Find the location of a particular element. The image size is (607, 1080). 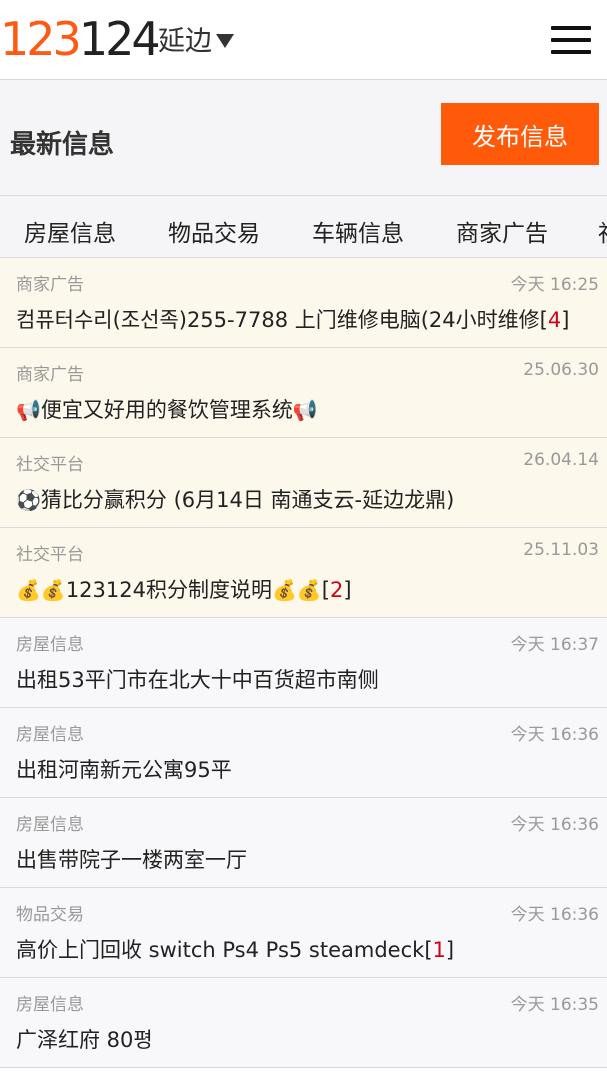

post-time: 今天 16:25 is located at coordinates (554, 285).